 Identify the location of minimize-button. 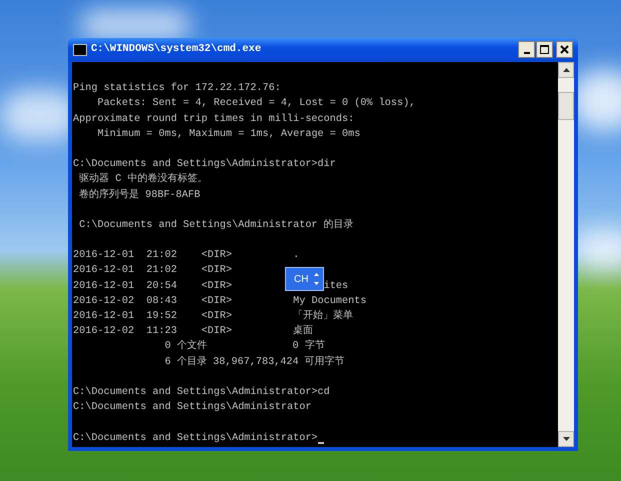
(526, 49).